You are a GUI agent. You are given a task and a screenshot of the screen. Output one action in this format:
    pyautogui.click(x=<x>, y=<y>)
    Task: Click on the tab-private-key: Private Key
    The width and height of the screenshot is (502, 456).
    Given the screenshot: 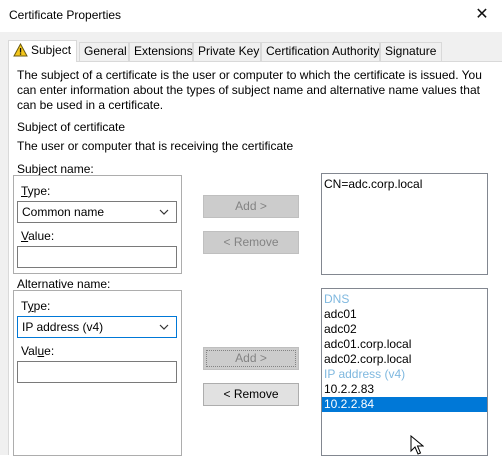 What is the action you would take?
    pyautogui.click(x=227, y=51)
    